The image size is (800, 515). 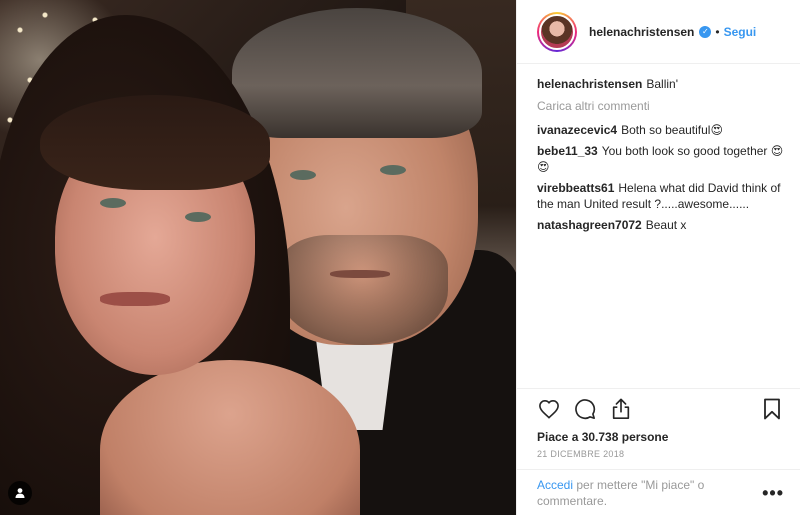 What do you see at coordinates (705, 31) in the screenshot?
I see `verified-badge-icon: ✓` at bounding box center [705, 31].